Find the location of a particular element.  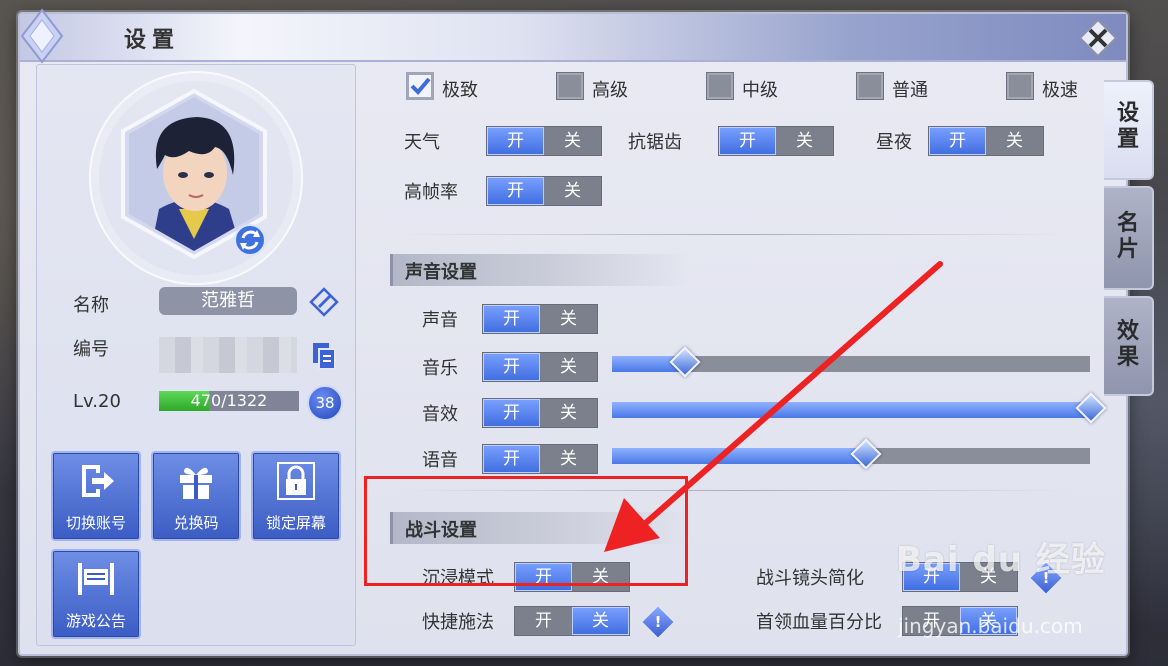

avatar-ring is located at coordinates (196, 178).